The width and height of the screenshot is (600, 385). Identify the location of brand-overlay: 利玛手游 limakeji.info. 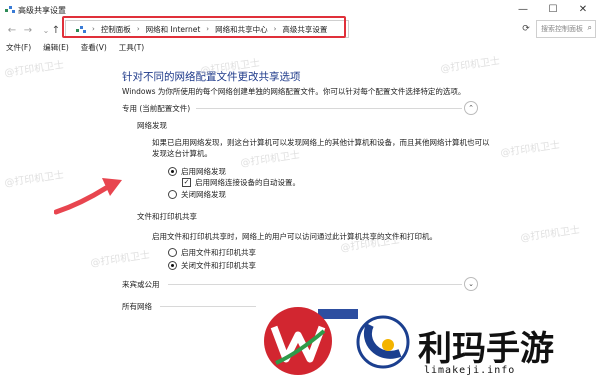
(428, 341).